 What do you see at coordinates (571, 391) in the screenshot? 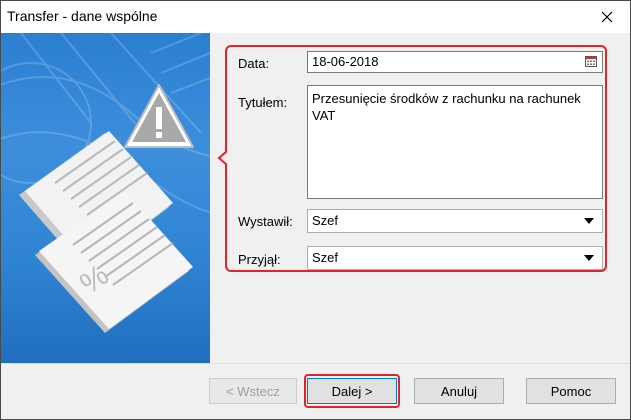
I see `help-button: Pomoc` at bounding box center [571, 391].